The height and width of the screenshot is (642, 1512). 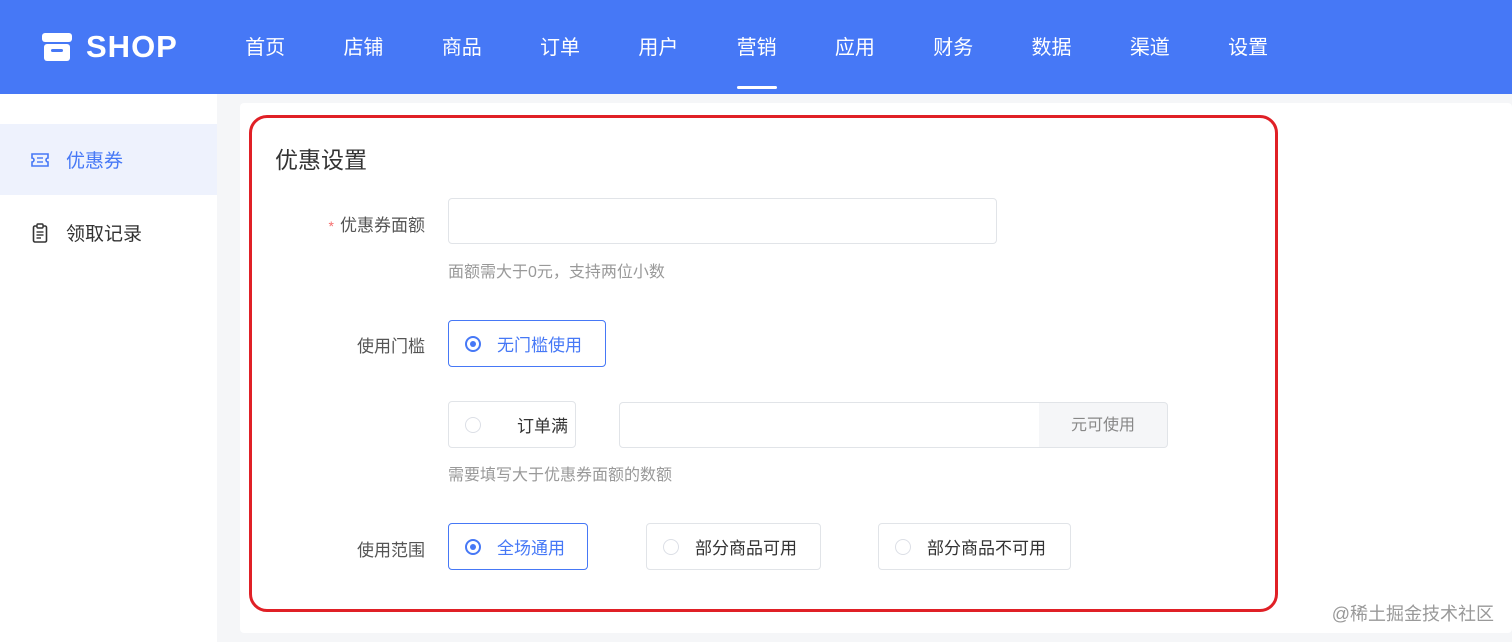 What do you see at coordinates (1150, 47) in the screenshot?
I see `nav-item-channels: 渠道` at bounding box center [1150, 47].